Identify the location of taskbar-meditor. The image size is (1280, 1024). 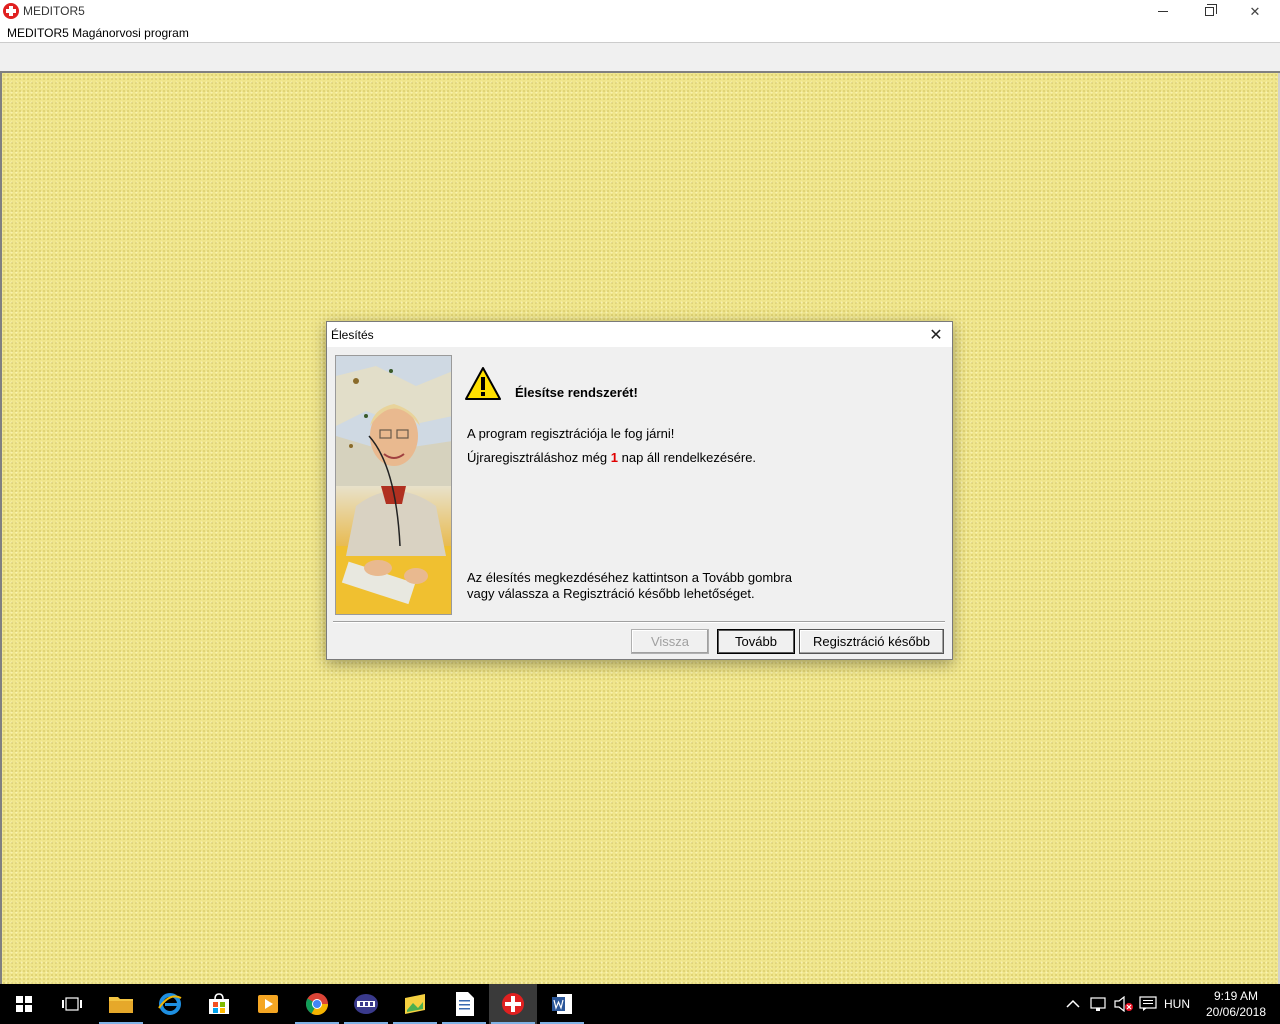
(513, 1004).